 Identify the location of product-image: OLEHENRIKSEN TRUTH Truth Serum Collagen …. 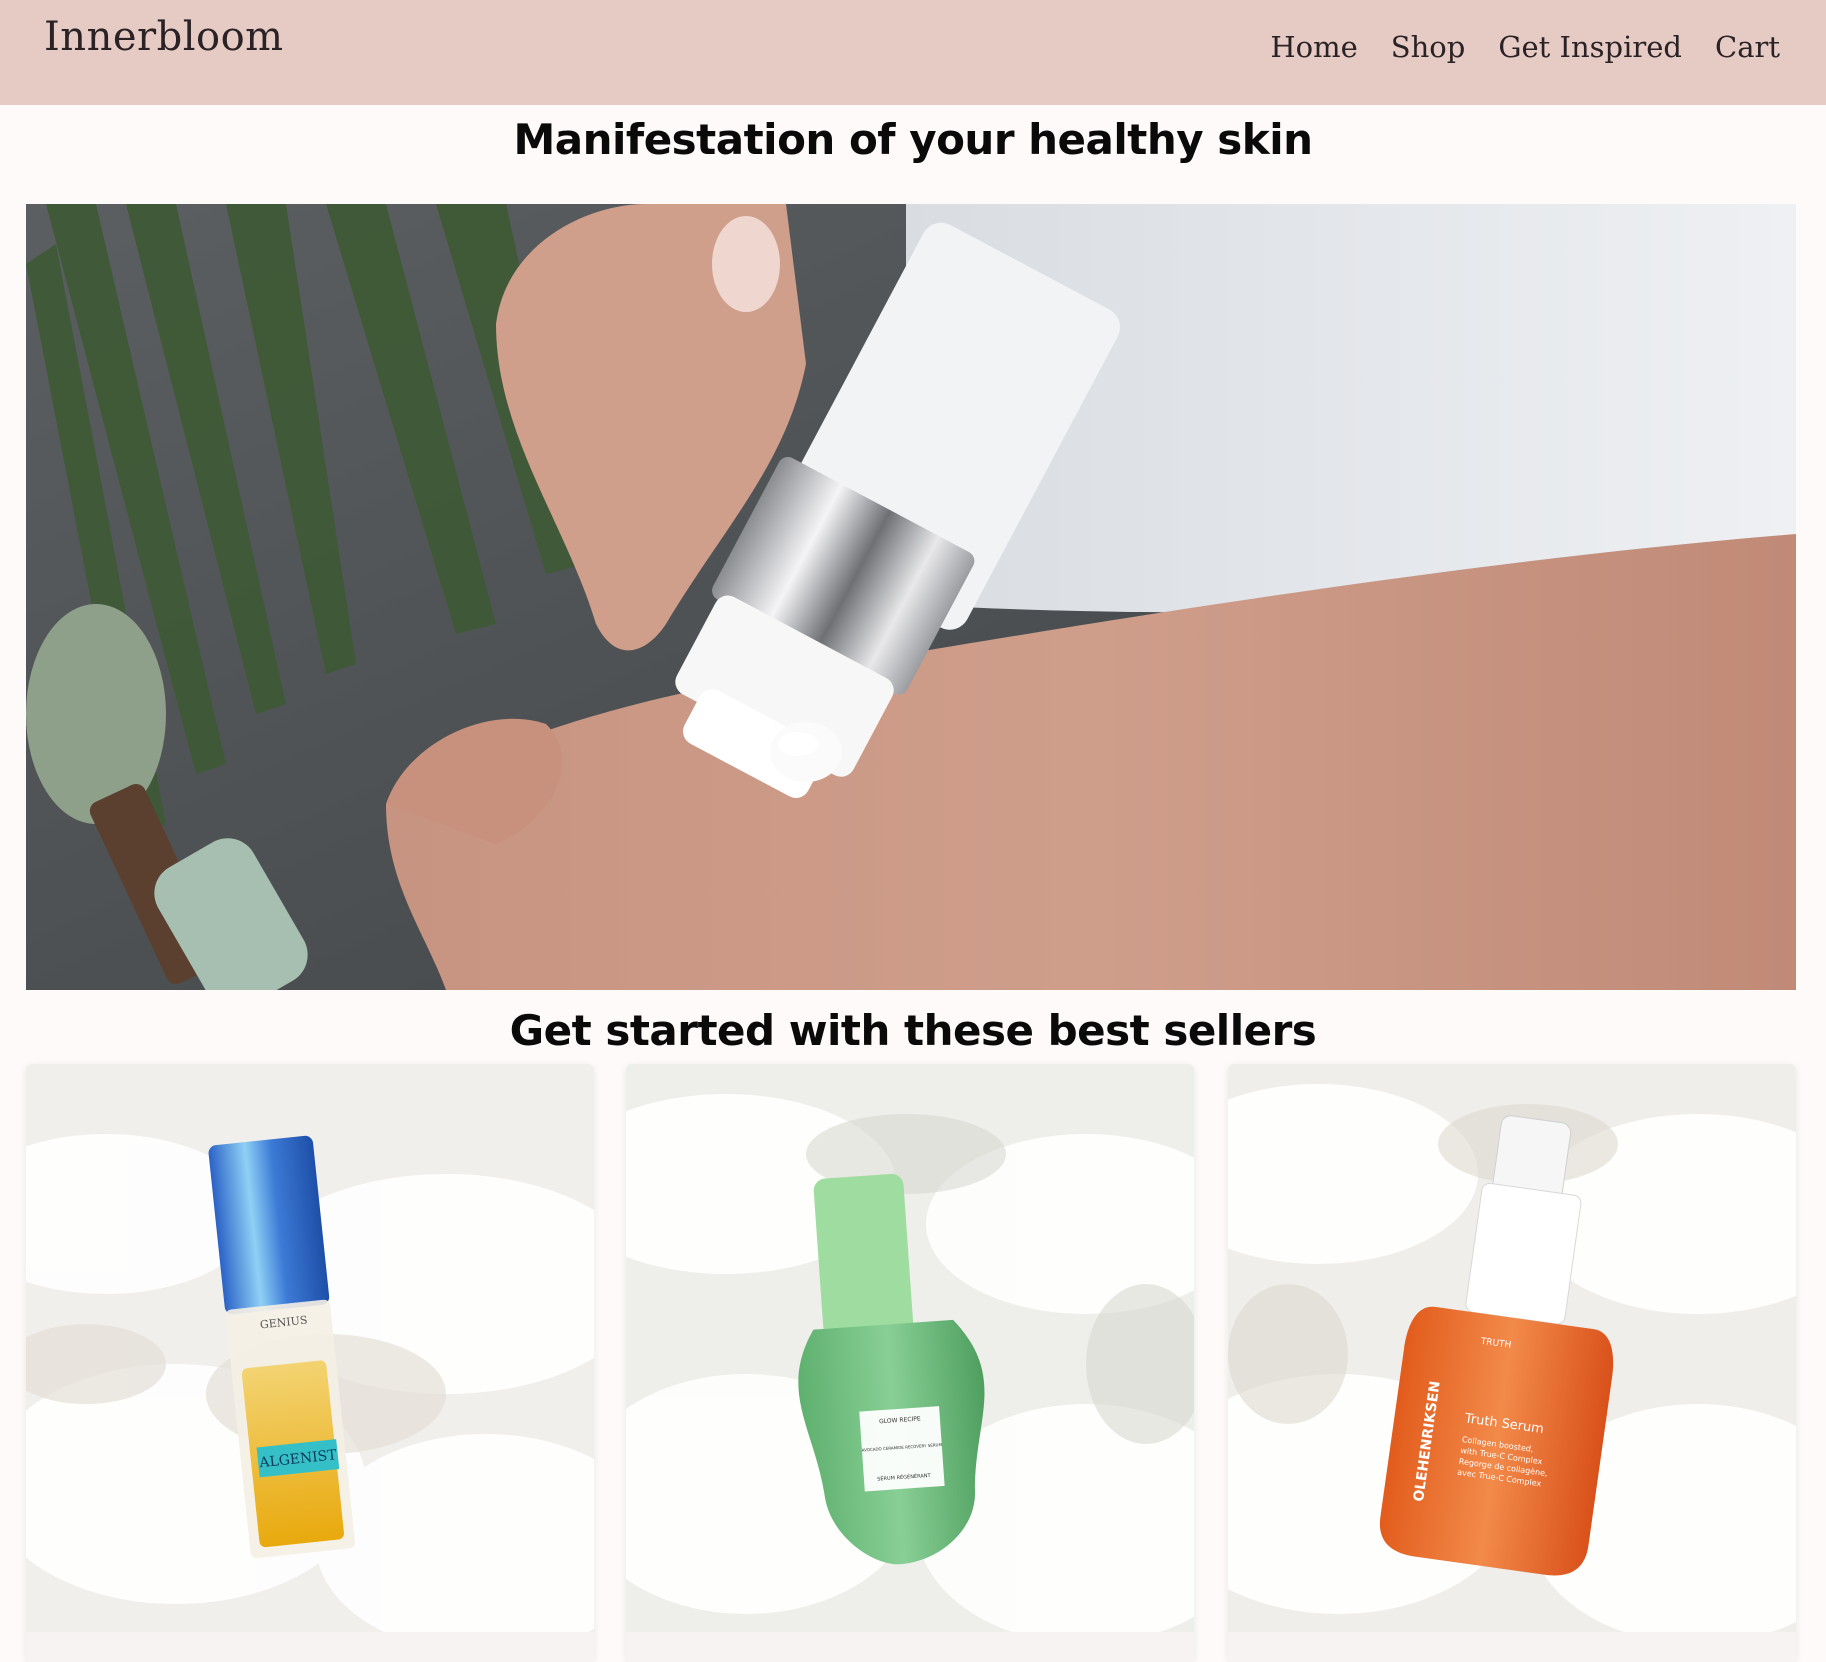
(1512, 1348).